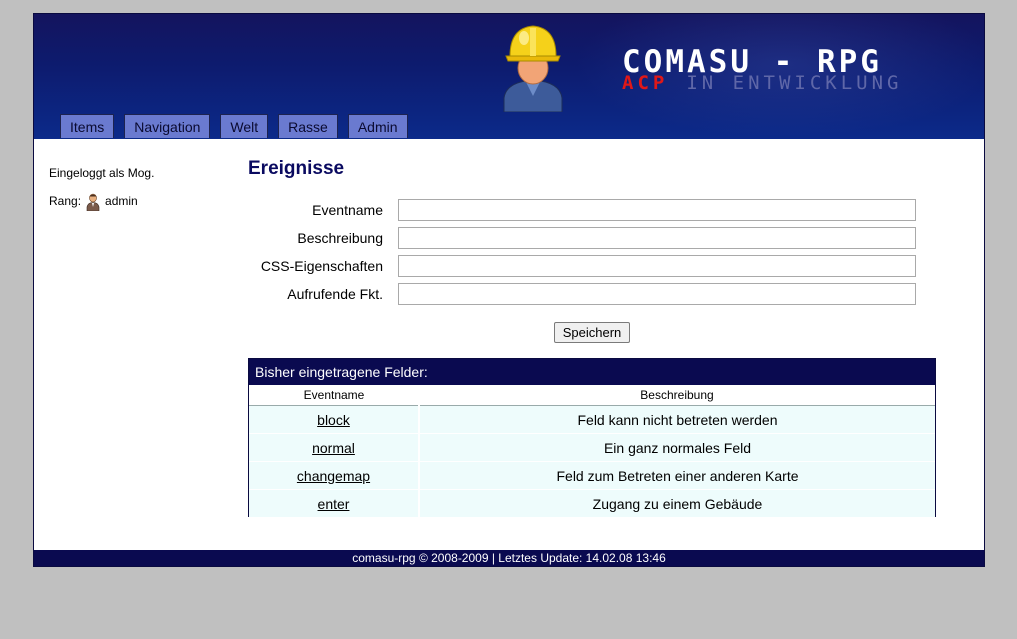 The height and width of the screenshot is (639, 1017). What do you see at coordinates (657, 210) in the screenshot?
I see `eventname-input` at bounding box center [657, 210].